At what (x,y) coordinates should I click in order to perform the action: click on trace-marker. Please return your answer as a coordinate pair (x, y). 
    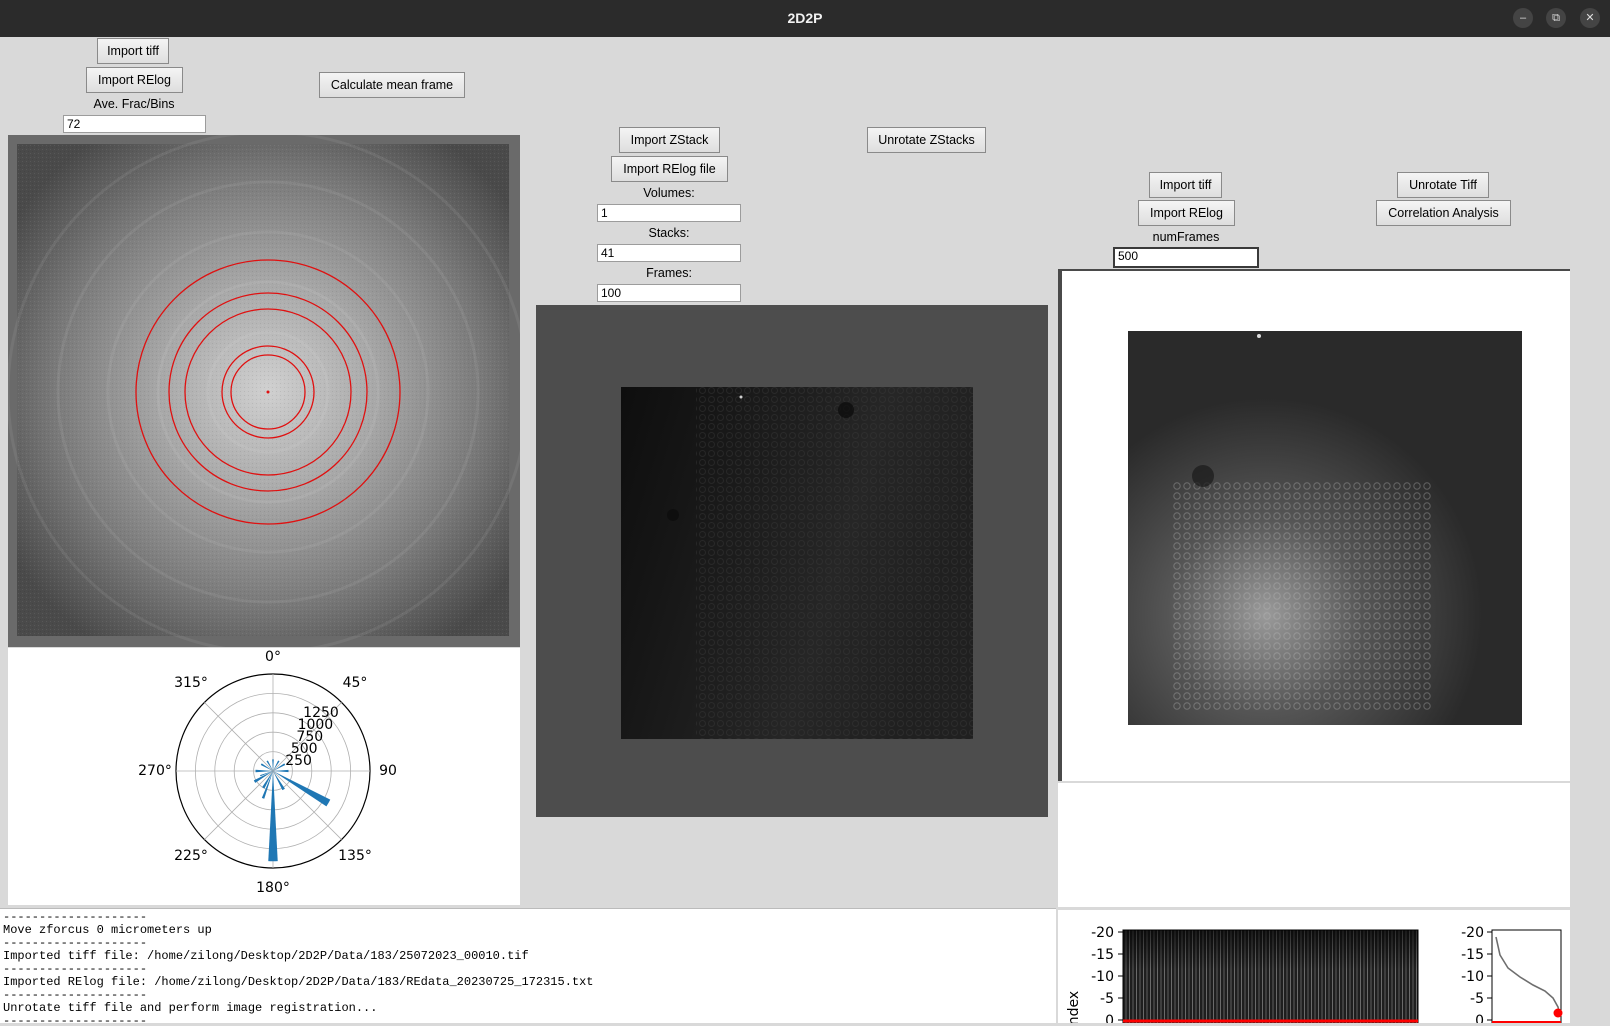
    Looking at the image, I should click on (1558, 1013).